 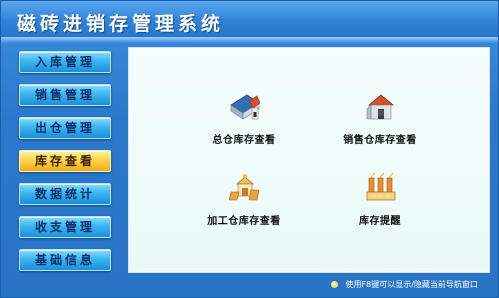 I want to click on warehouse-blue-roof-icon, so click(x=245, y=107).